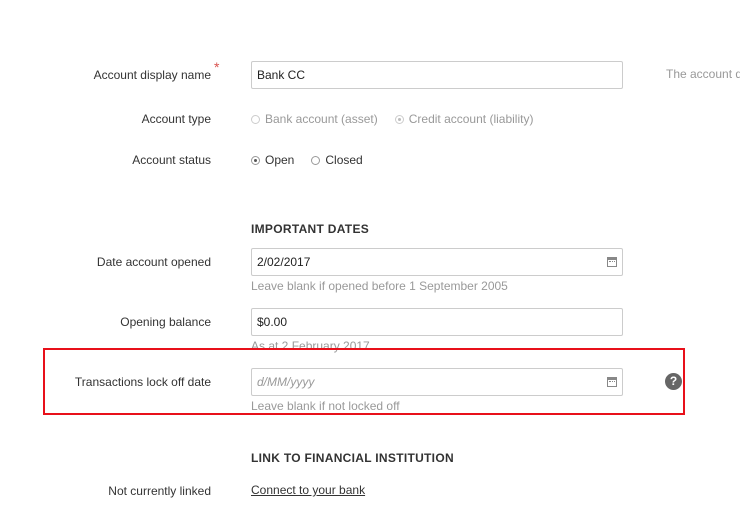 The width and height of the screenshot is (740, 529). I want to click on account-type-bank-radio: Bank account (asset), so click(314, 119).